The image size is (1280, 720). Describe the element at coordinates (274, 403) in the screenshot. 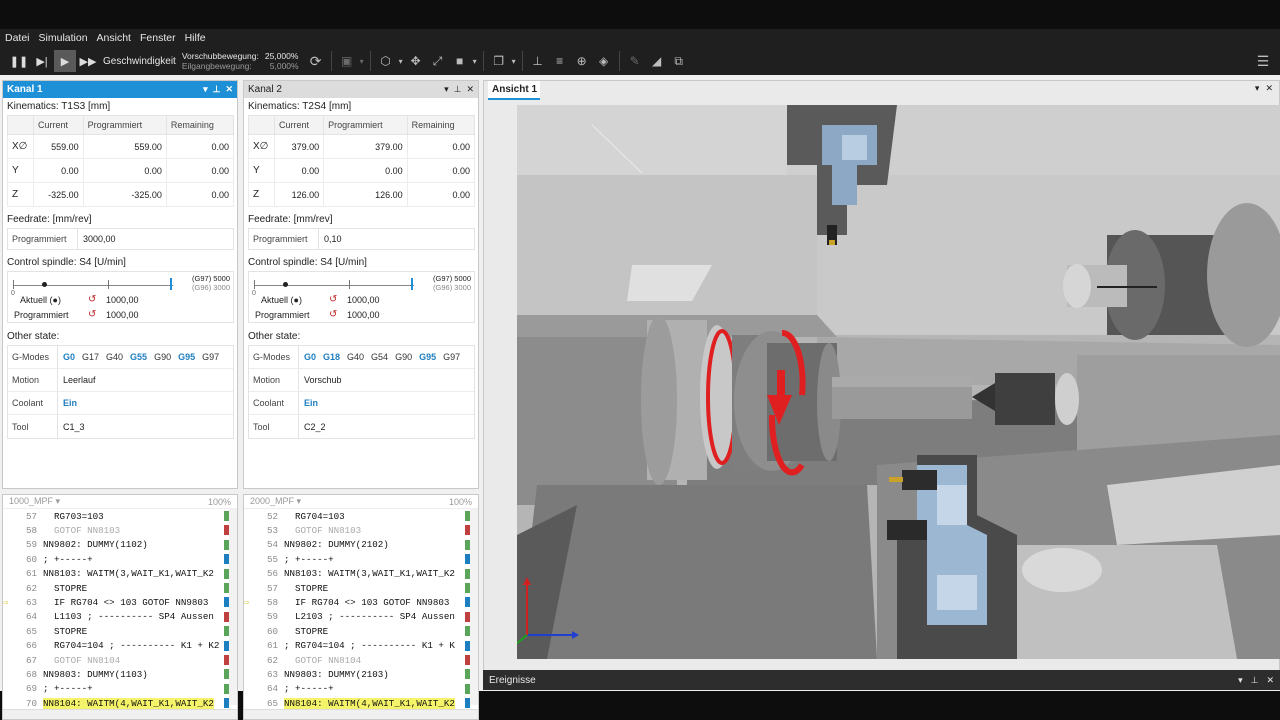

I see `coolant-label: Coolant` at that location.